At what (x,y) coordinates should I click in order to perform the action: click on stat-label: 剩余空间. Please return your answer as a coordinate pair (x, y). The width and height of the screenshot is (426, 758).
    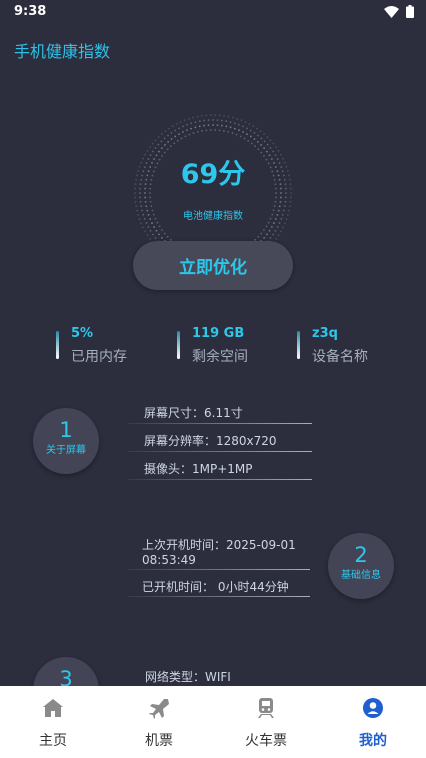
    Looking at the image, I should click on (220, 357).